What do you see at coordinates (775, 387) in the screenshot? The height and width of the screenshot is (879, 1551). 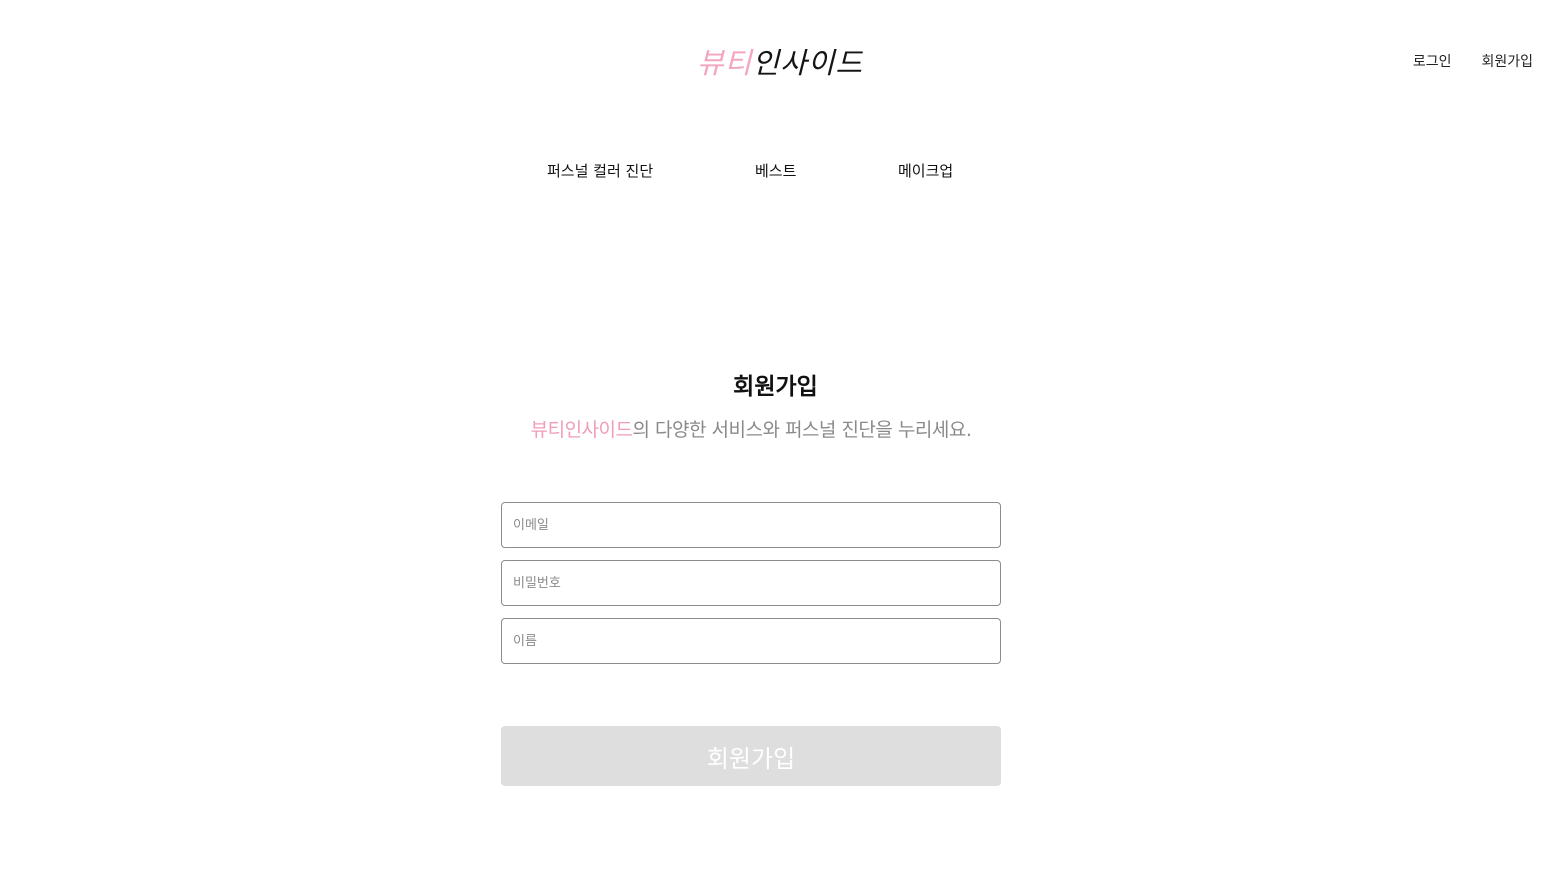 I see `page-title: 회원가입` at bounding box center [775, 387].